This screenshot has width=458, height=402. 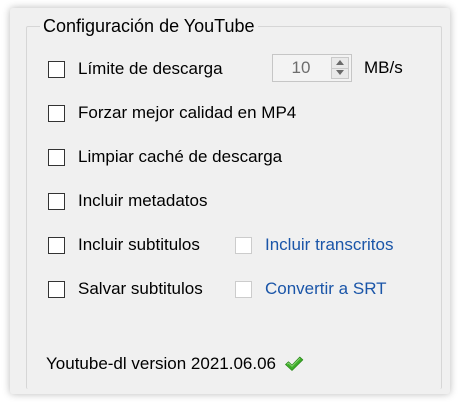 I want to click on clear-cache-label: Limpiar caché de descarga, so click(x=180, y=157).